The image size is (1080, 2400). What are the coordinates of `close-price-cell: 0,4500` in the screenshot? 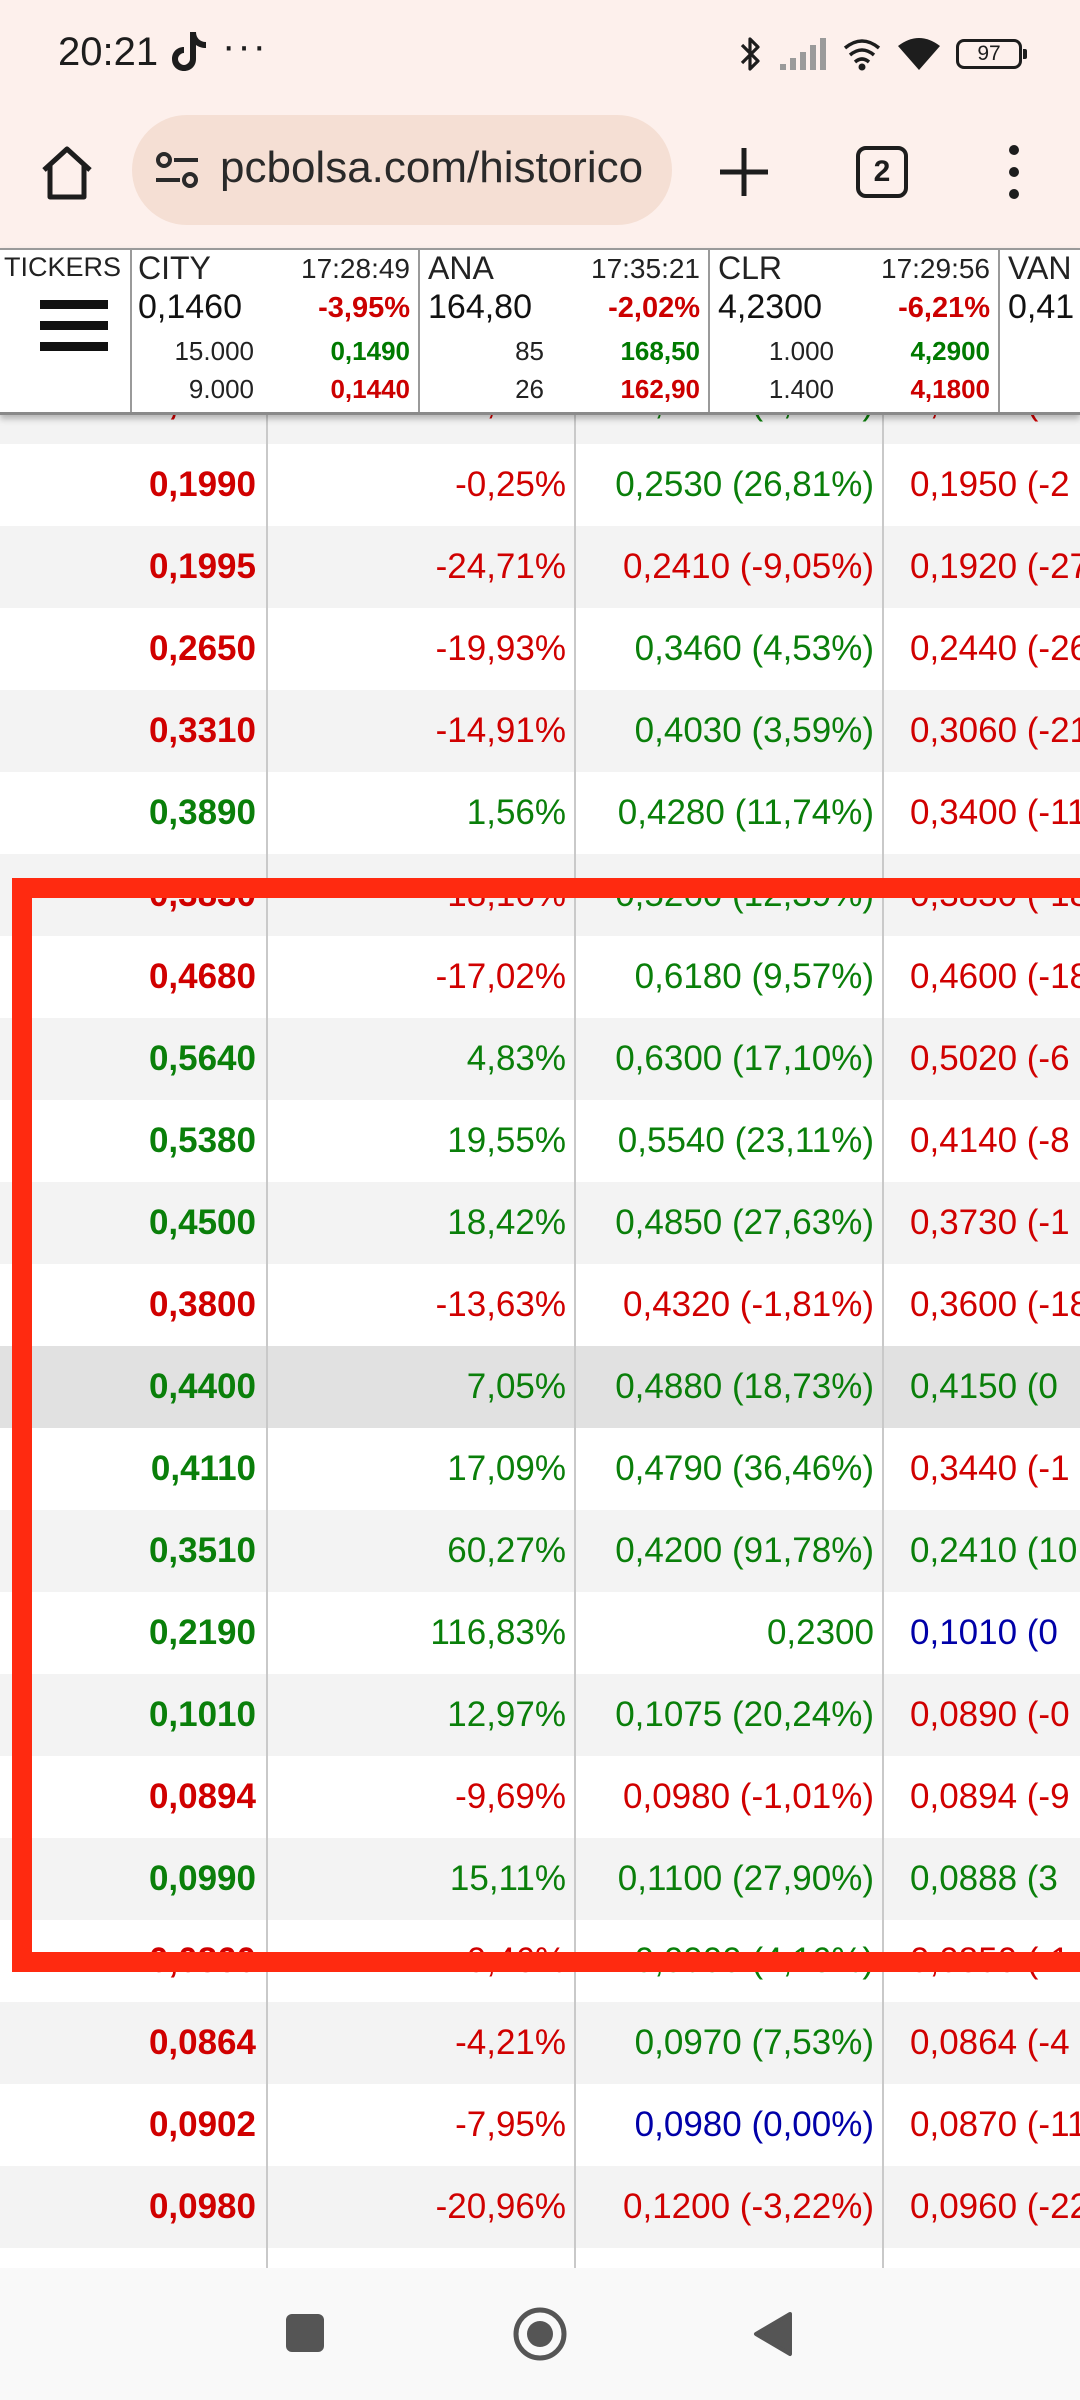 It's located at (202, 1222).